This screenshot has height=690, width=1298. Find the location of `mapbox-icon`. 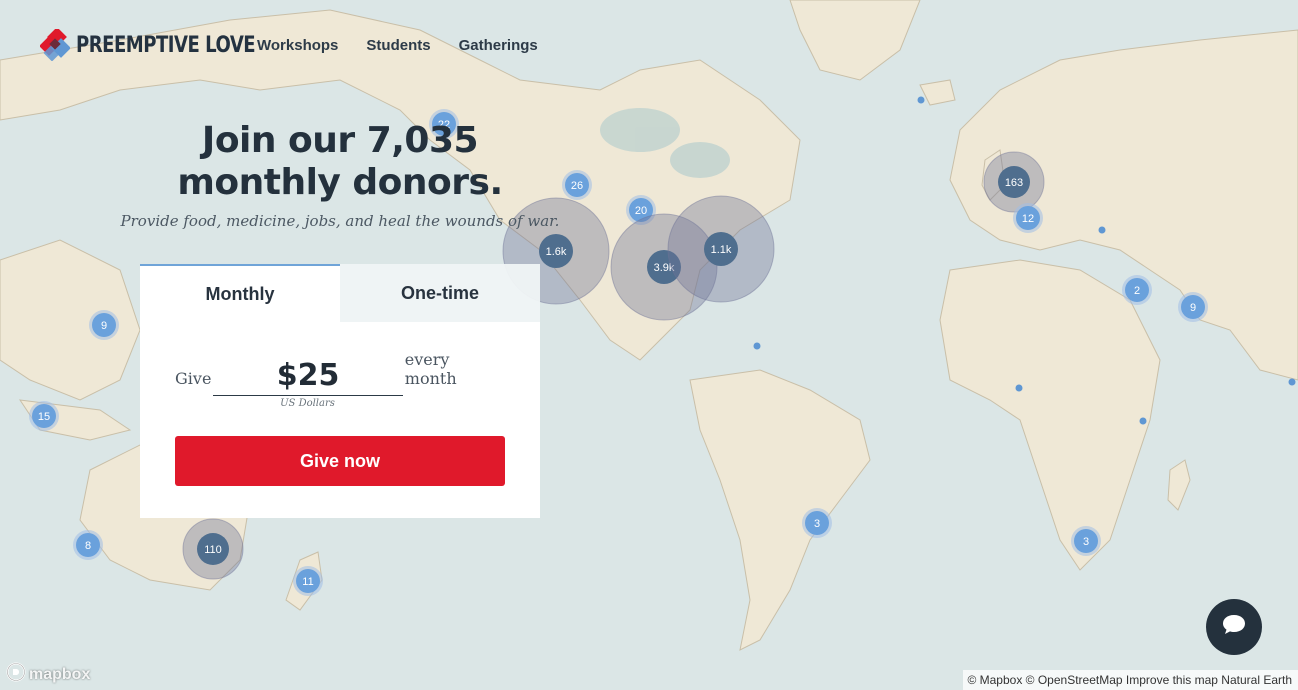

mapbox-icon is located at coordinates (16, 674).